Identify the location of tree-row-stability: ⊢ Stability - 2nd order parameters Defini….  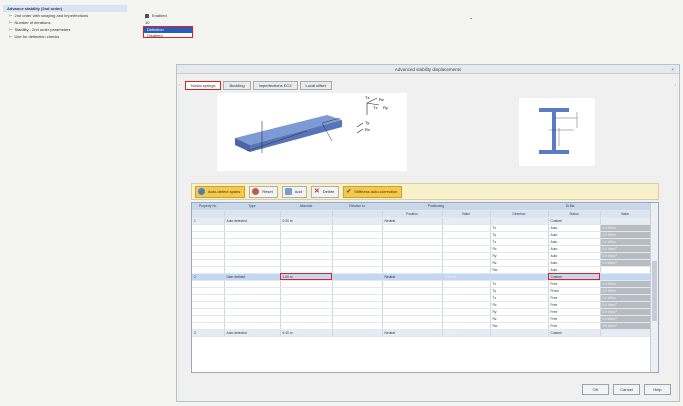
(98, 32).